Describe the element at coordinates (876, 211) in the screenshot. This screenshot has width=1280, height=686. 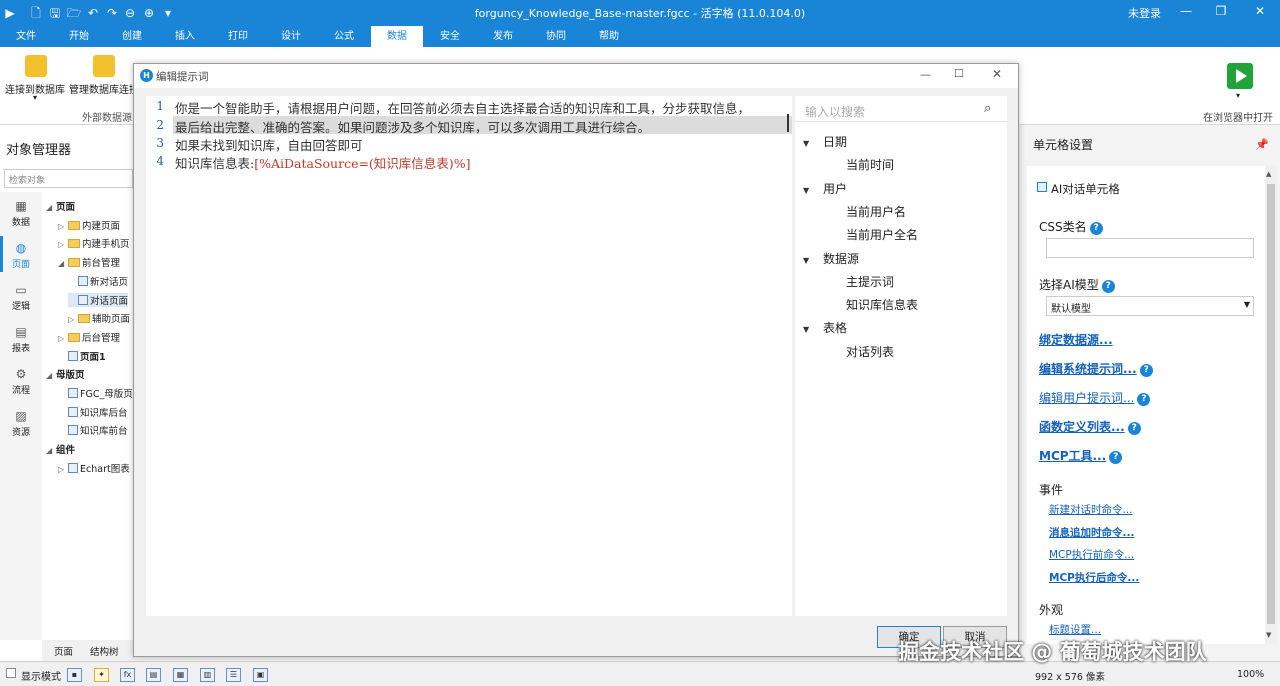
I see `variable-item: 当前用户名` at that location.